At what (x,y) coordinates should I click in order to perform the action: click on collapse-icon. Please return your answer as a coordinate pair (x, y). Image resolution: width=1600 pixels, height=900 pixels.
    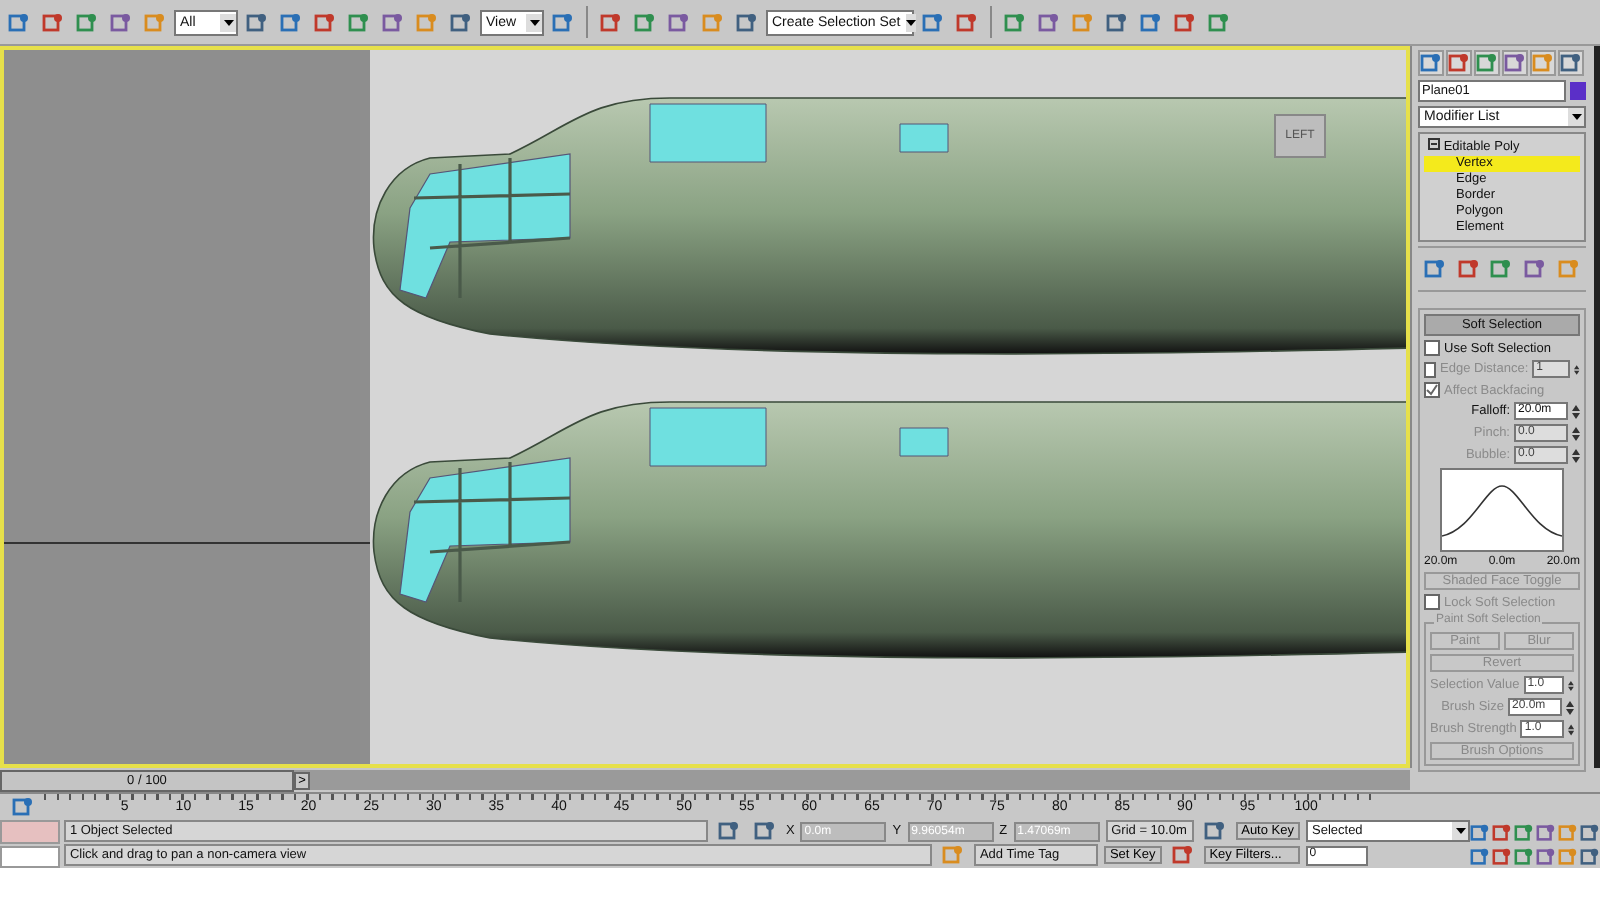
    Looking at the image, I should click on (1434, 144).